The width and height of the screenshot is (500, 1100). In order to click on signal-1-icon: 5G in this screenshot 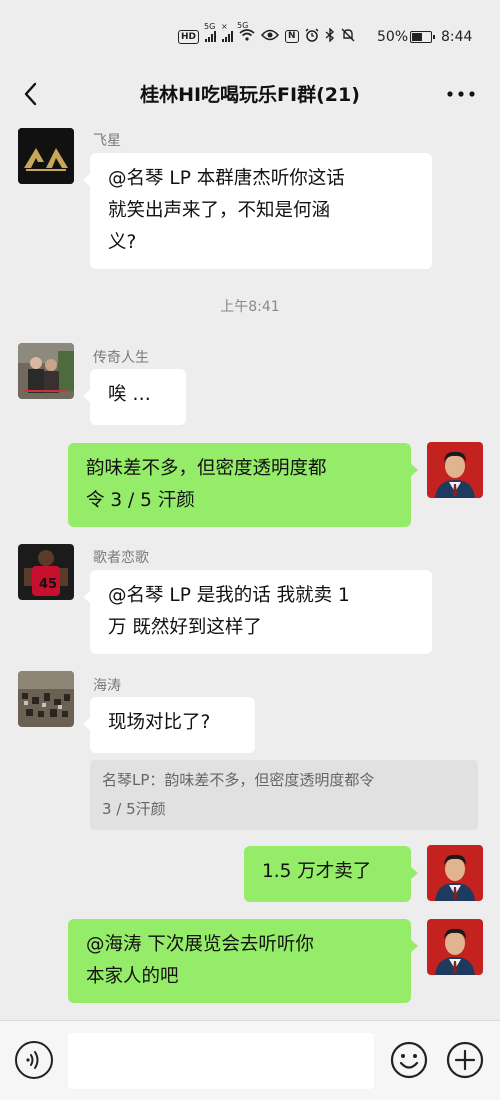, I will do `click(210, 33)`.